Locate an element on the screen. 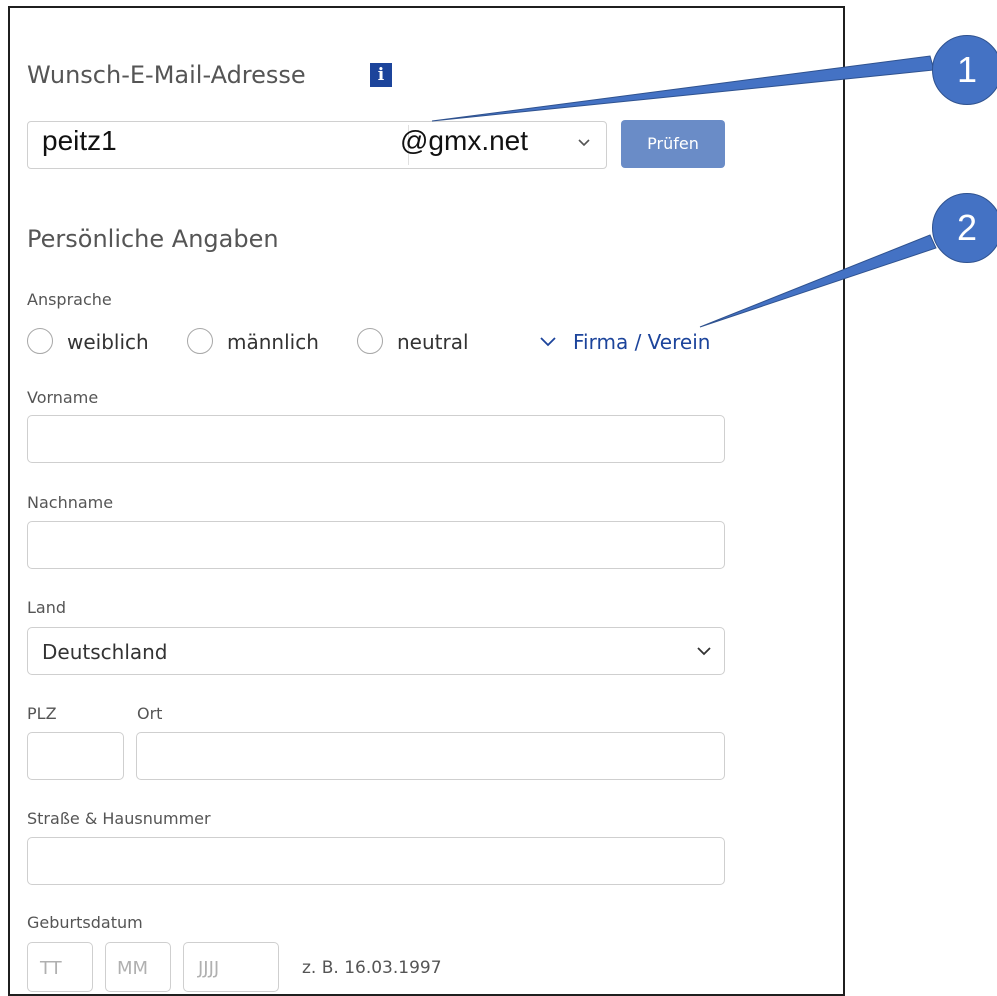 Image resolution: width=997 pixels, height=996 pixels. annotation-badge-2: 2 is located at coordinates (964, 228).